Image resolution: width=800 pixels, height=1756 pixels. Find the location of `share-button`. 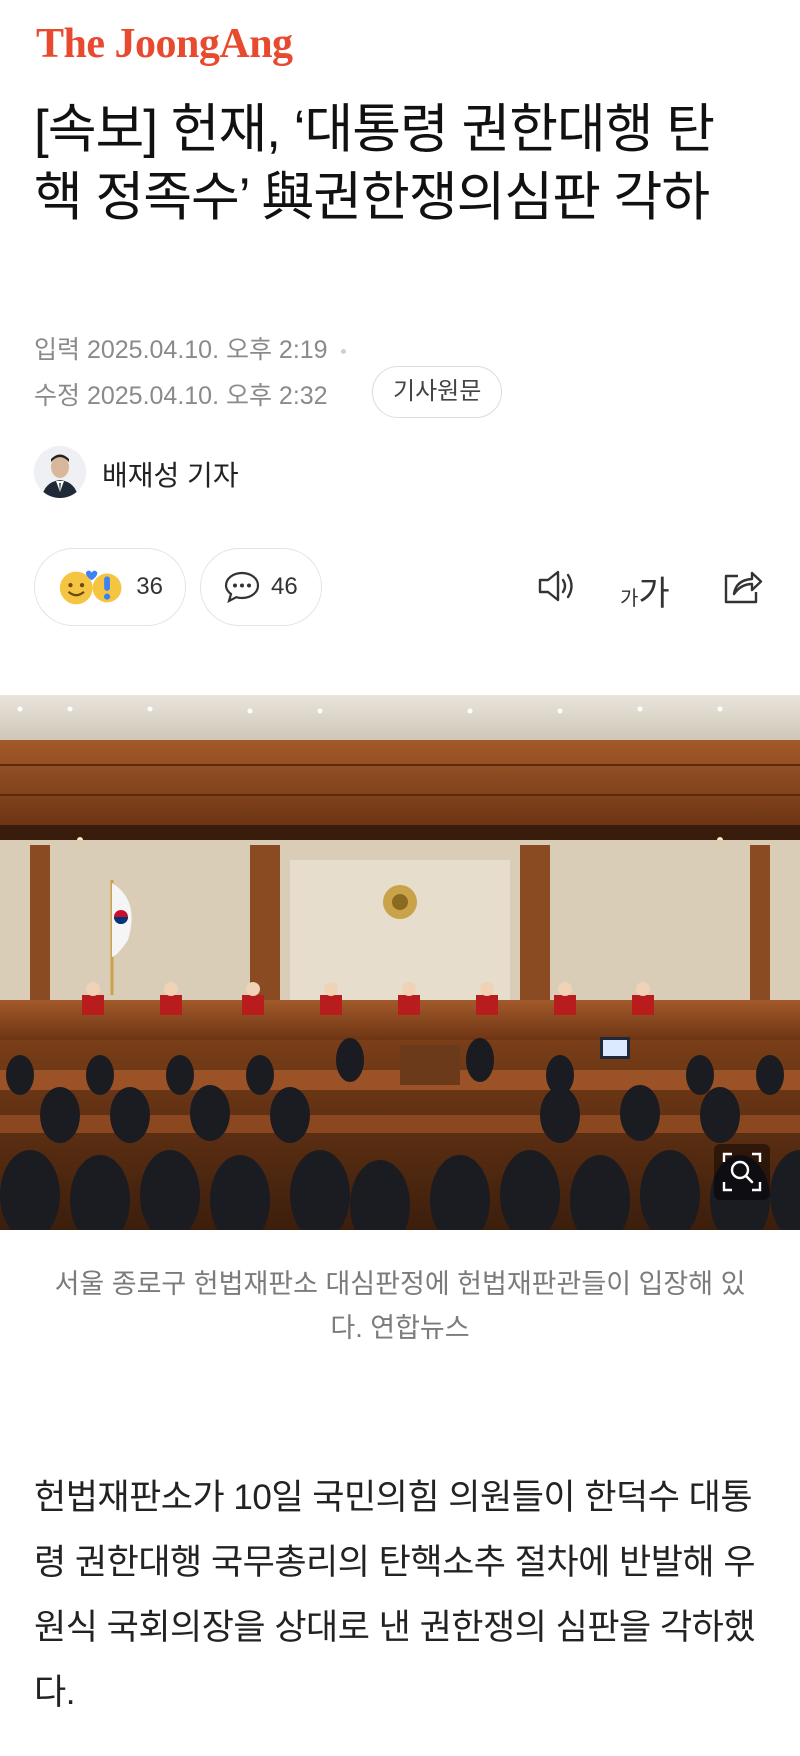

share-button is located at coordinates (742, 588).